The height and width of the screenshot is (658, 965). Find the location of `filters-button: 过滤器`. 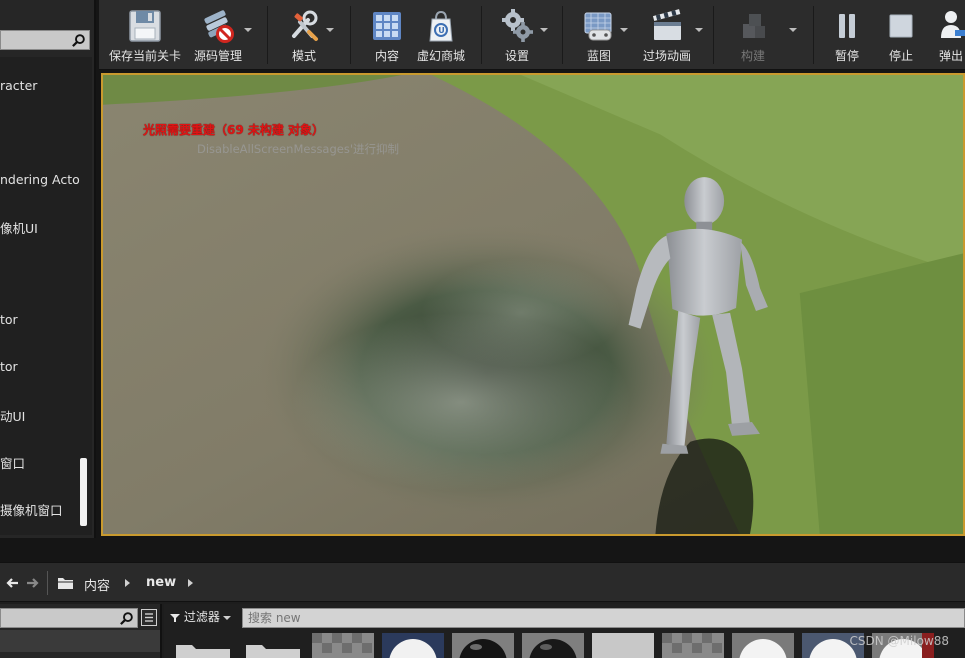

filters-button: 过滤器 is located at coordinates (200, 618).